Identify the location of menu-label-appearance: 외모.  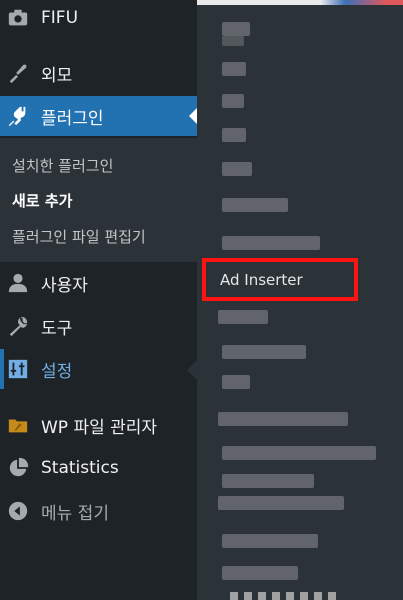
(57, 75).